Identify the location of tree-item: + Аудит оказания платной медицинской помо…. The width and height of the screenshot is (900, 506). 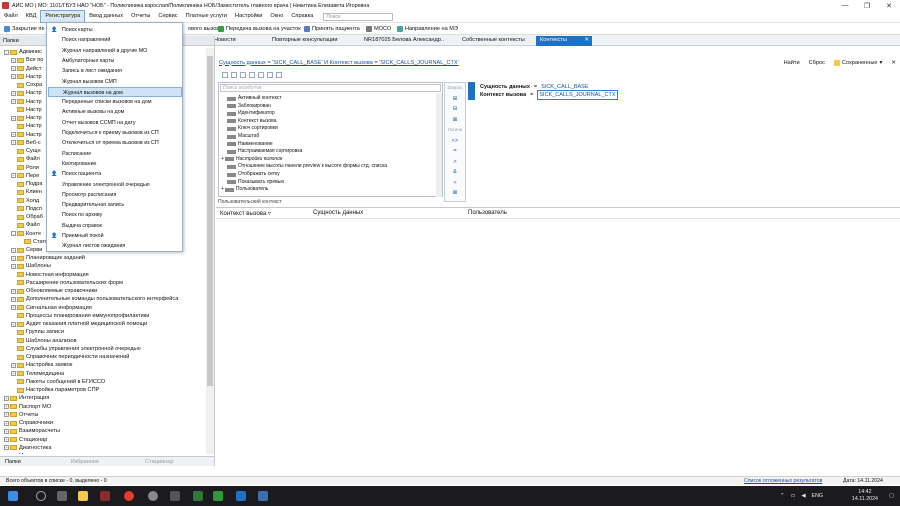
(79, 324).